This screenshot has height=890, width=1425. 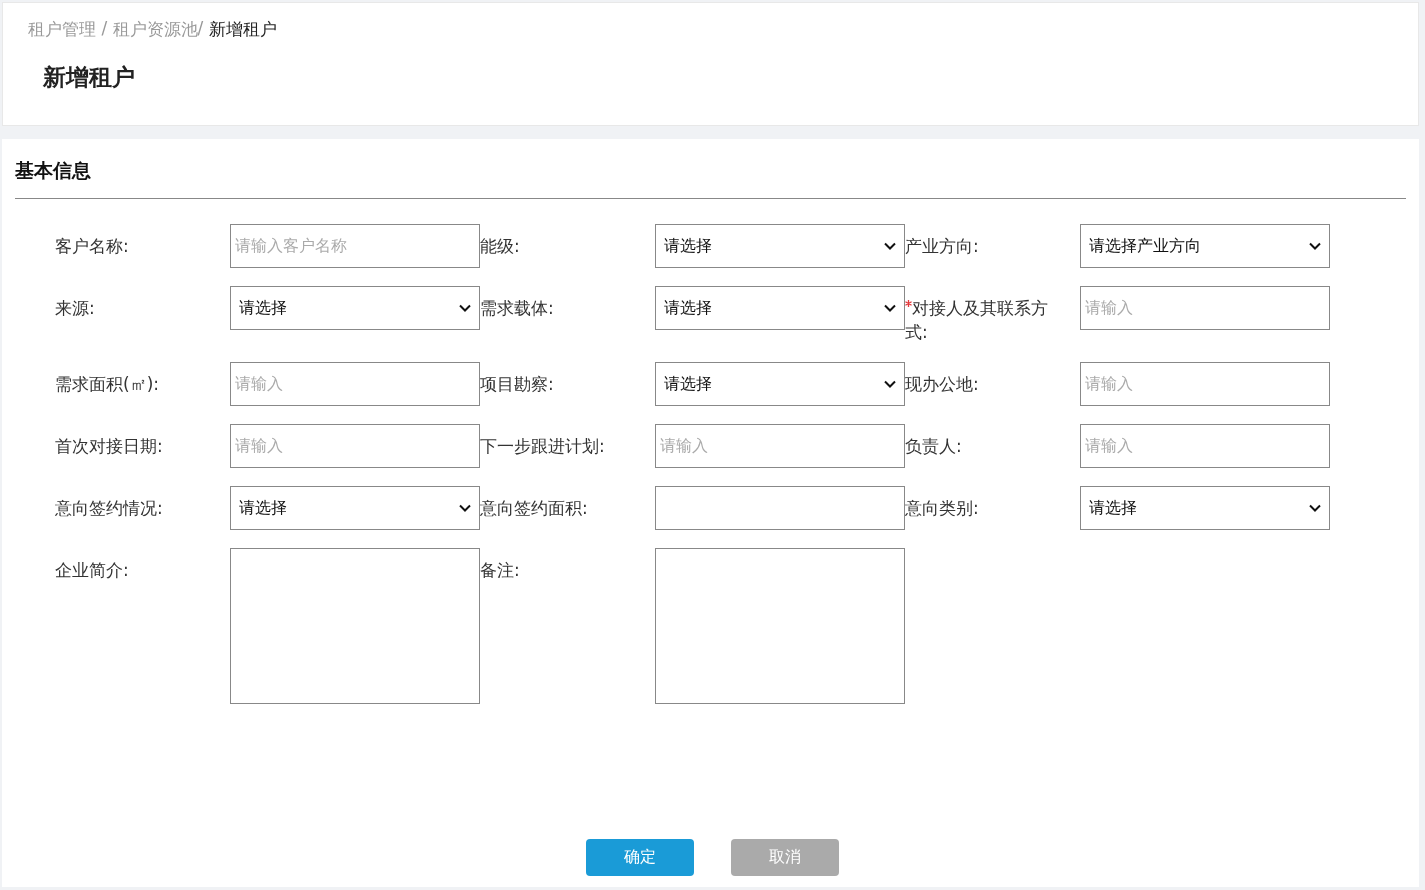 What do you see at coordinates (977, 320) in the screenshot?
I see `field-label: 对接人及其联系方式:` at bounding box center [977, 320].